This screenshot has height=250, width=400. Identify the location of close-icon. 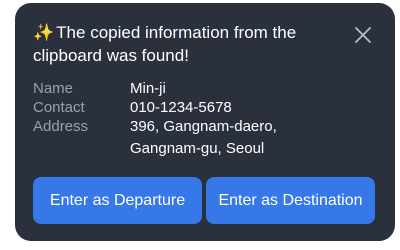
(363, 35).